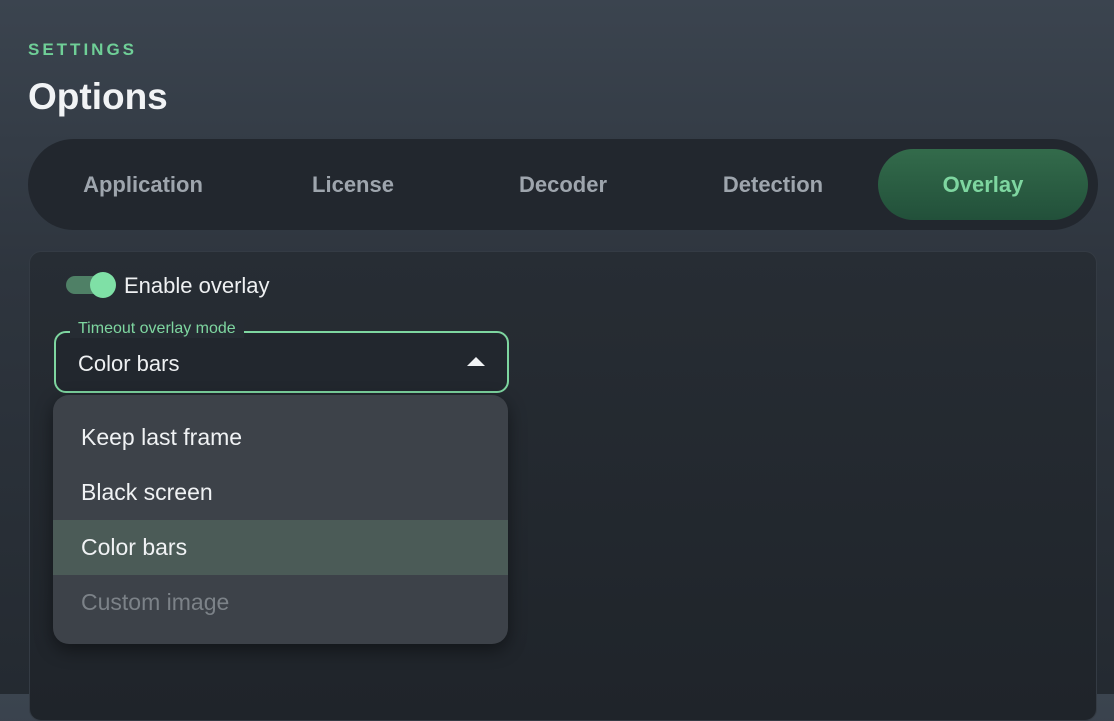 This screenshot has height=721, width=1114. Describe the element at coordinates (143, 184) in the screenshot. I see `tab-application: Application` at that location.